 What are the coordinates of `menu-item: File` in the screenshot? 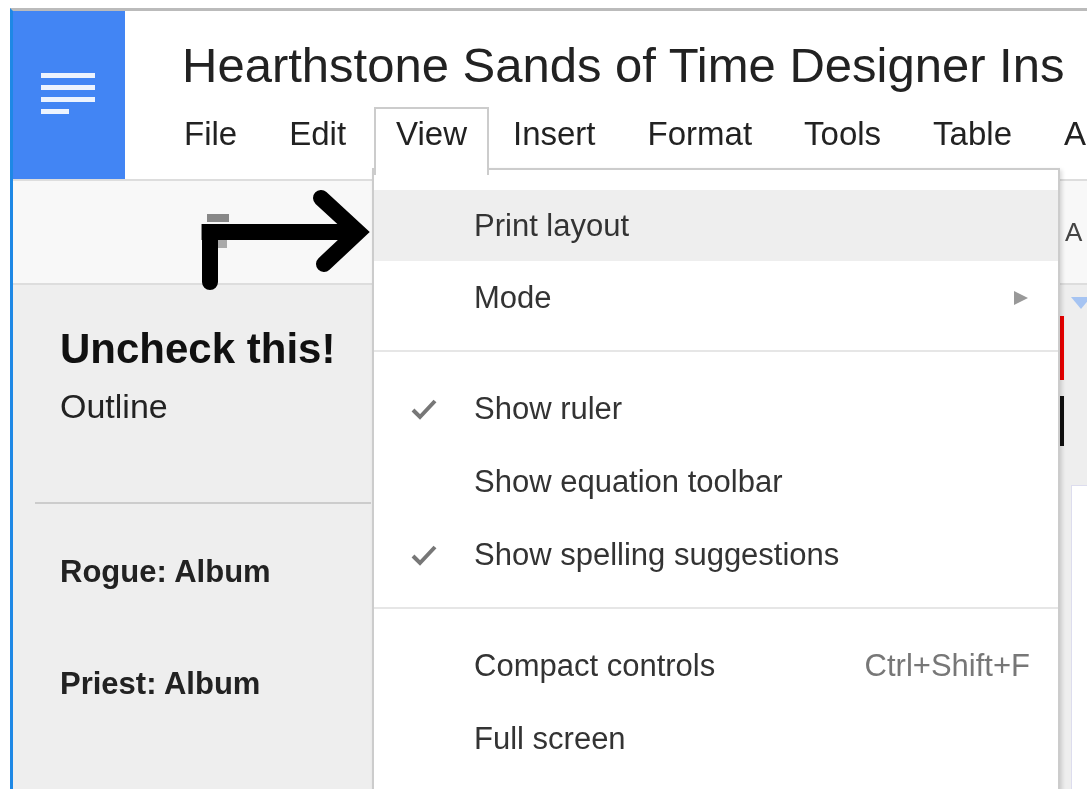 It's located at (211, 141).